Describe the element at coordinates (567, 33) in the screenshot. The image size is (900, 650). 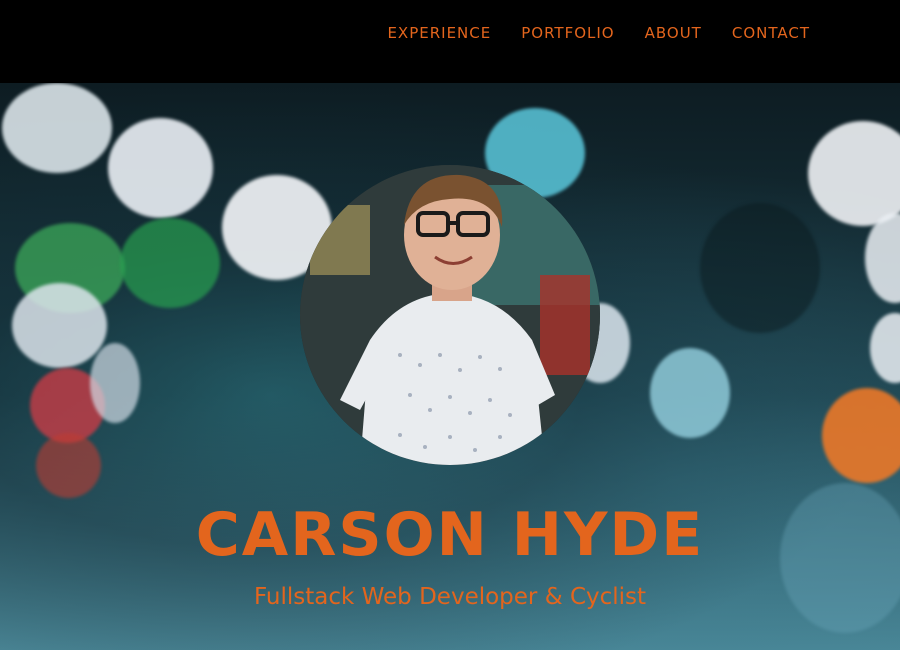
I see `nav-link-portfolio: PORTFOLIO` at that location.